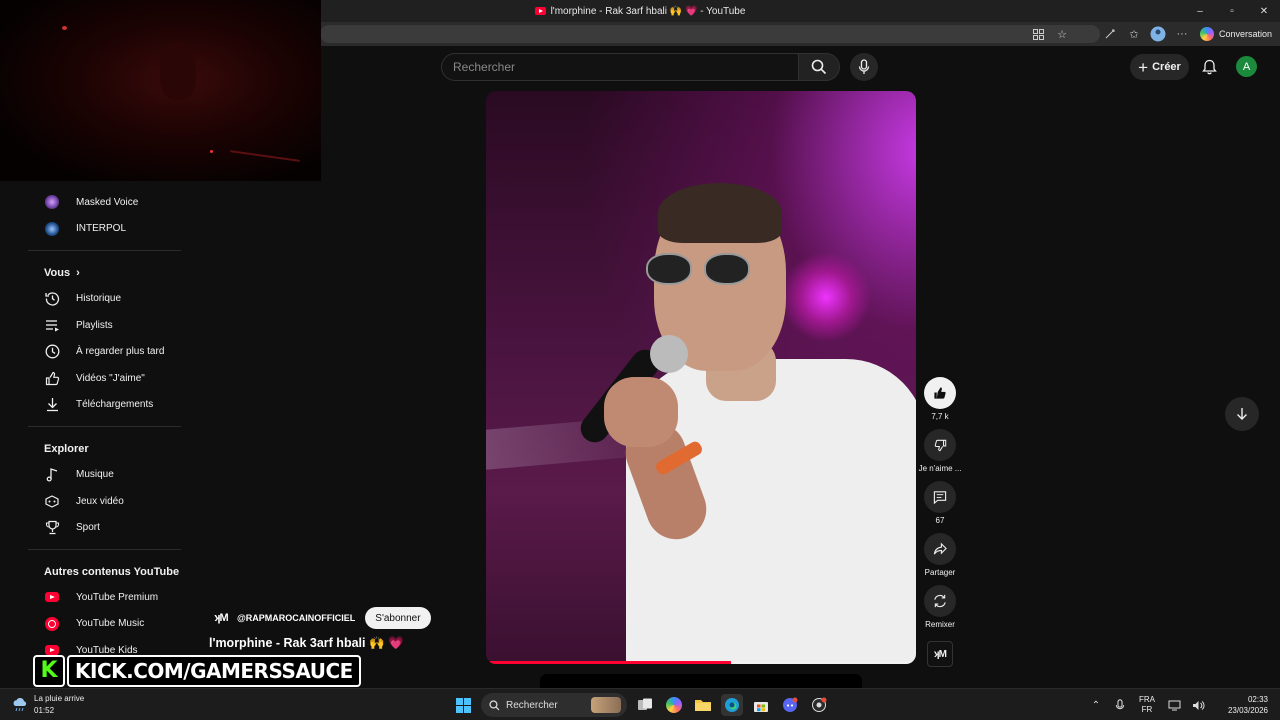  I want to click on account-avatar: A, so click(1246, 66).